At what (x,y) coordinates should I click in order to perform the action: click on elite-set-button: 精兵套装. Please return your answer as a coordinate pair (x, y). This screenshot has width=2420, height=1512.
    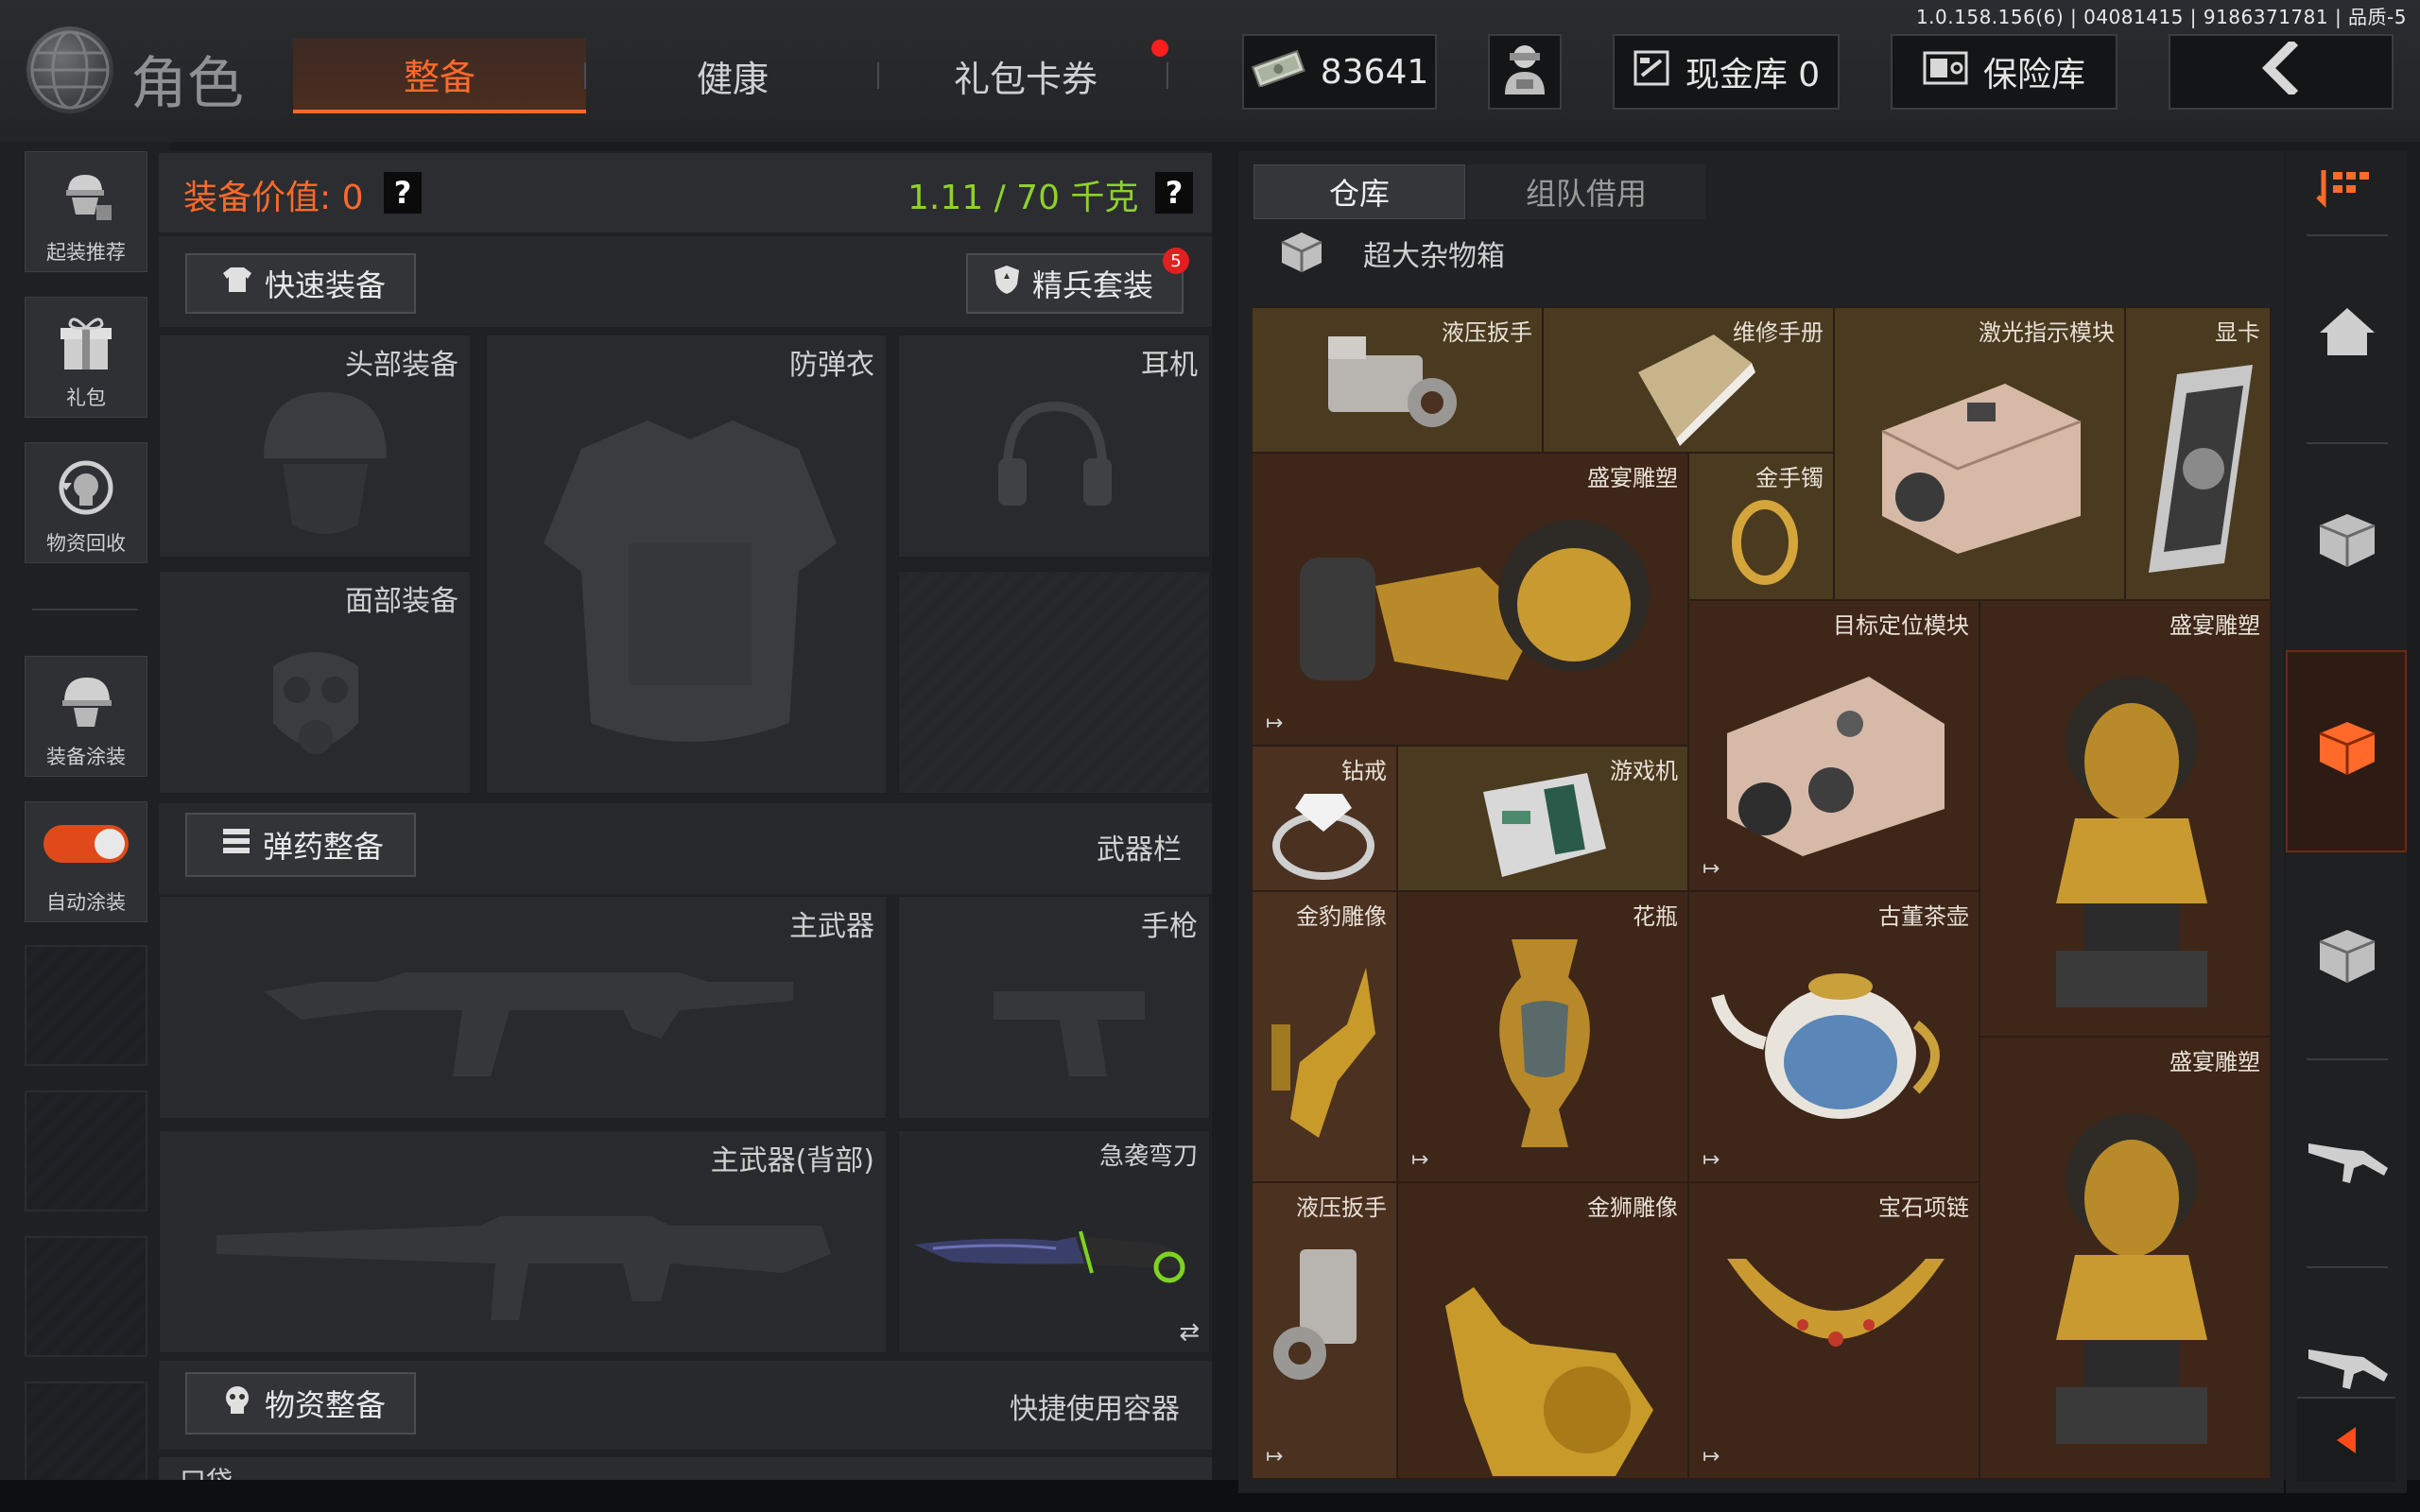
    Looking at the image, I should click on (1075, 283).